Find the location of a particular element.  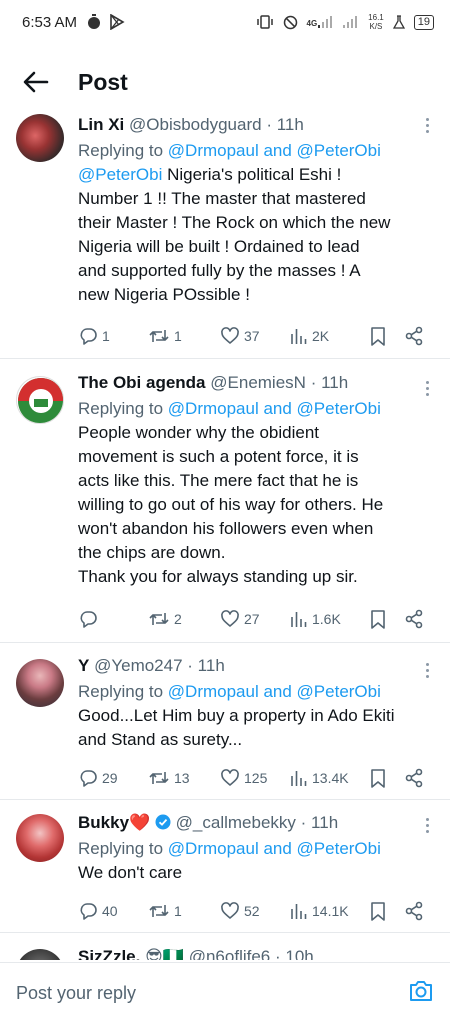

tweet-actions: 29 13 125 13.4K is located at coordinates (256, 778).